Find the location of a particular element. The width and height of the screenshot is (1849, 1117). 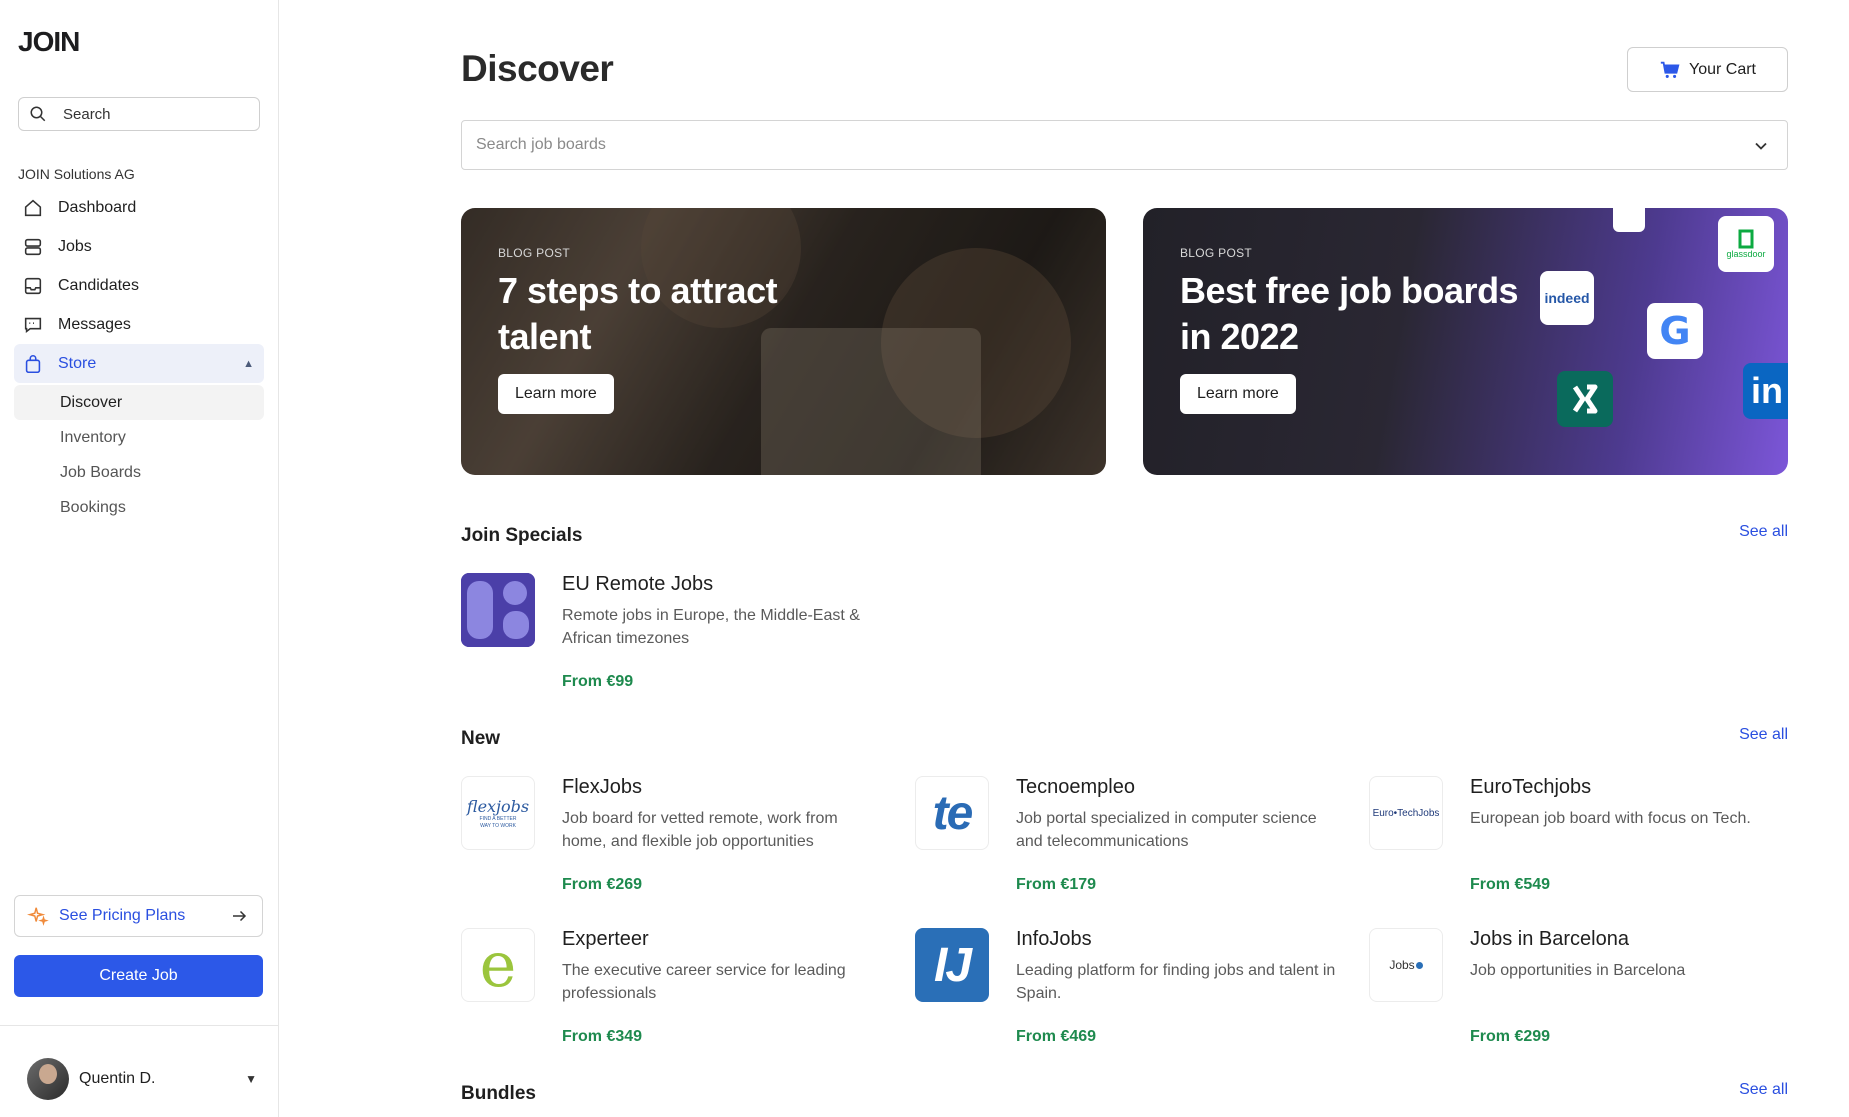

org-name: JOIN Solutions AG is located at coordinates (76, 174).